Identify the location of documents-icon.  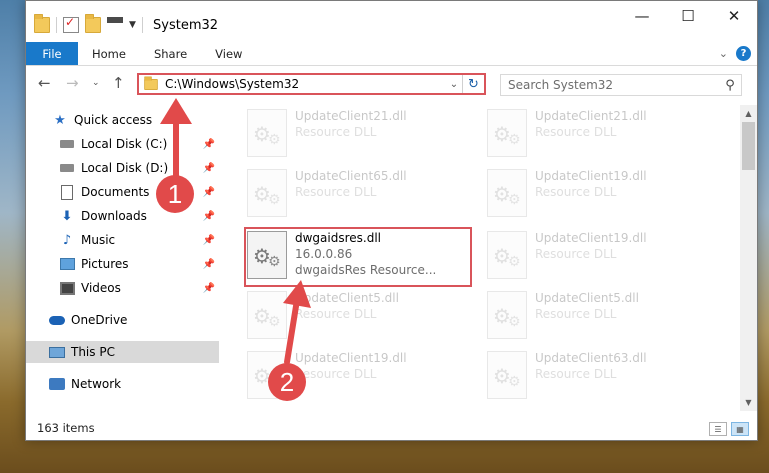
(67, 192).